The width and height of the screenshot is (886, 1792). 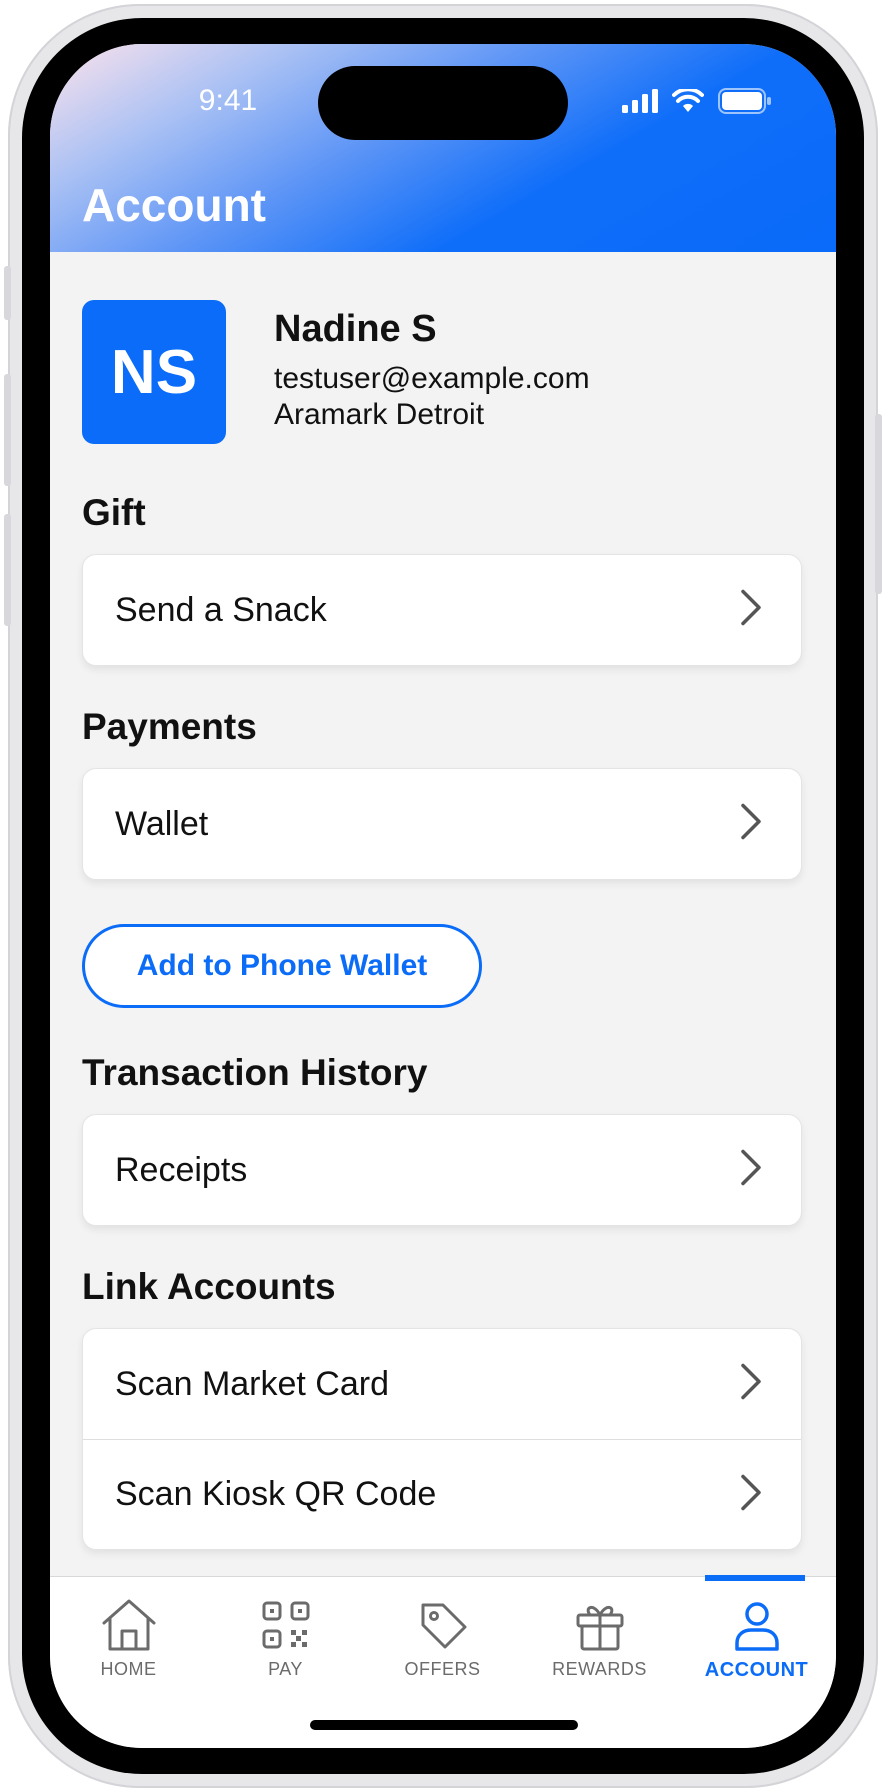 I want to click on history-card: Receipts, so click(x=442, y=1170).